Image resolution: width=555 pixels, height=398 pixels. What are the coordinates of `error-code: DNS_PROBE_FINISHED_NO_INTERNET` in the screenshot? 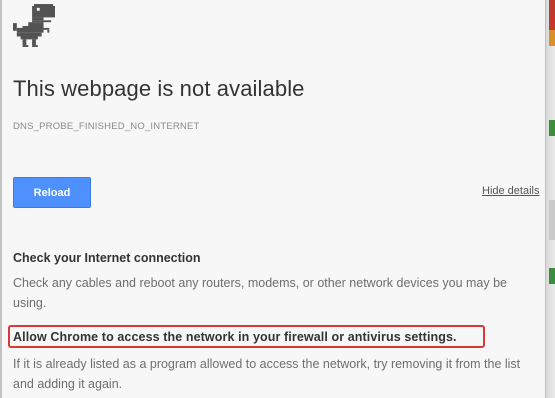 It's located at (106, 126).